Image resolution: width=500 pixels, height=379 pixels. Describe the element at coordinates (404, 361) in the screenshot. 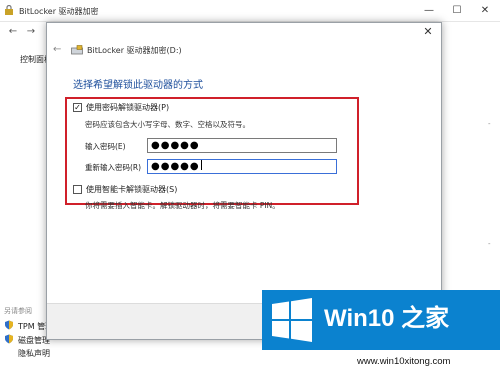

I see `watermark-url: www.win10xitong.com` at that location.